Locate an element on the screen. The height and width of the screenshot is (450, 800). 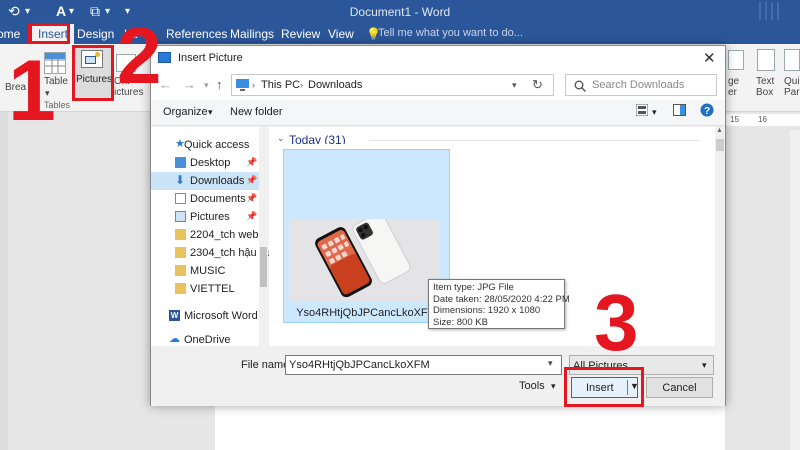
text-box-label-1: Text is located at coordinates (765, 81).